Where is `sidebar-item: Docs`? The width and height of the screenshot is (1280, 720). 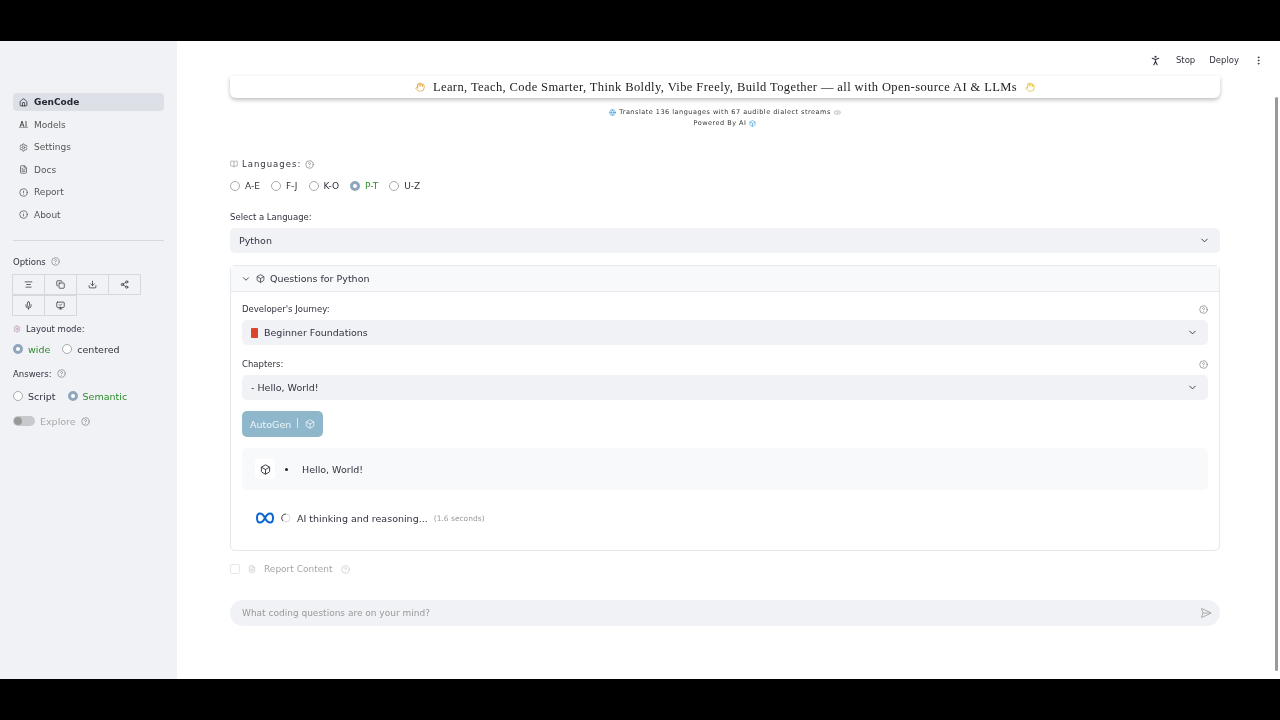
sidebar-item: Docs is located at coordinates (88, 169).